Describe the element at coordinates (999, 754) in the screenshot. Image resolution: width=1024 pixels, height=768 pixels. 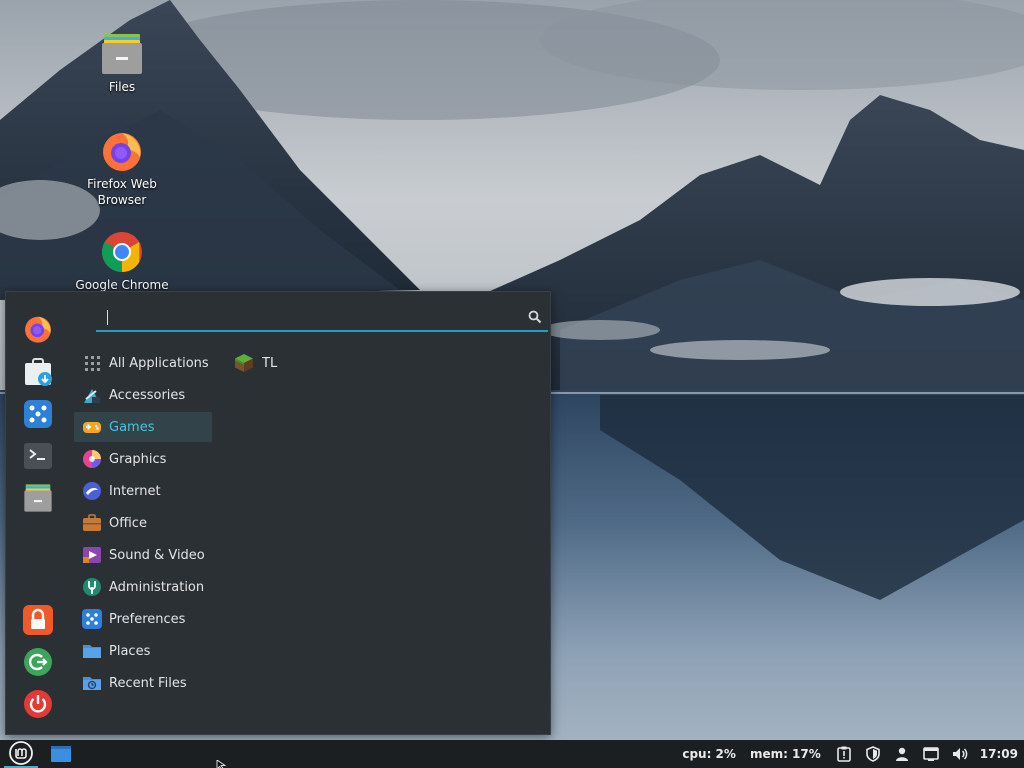
I see `clock: 17:09` at that location.